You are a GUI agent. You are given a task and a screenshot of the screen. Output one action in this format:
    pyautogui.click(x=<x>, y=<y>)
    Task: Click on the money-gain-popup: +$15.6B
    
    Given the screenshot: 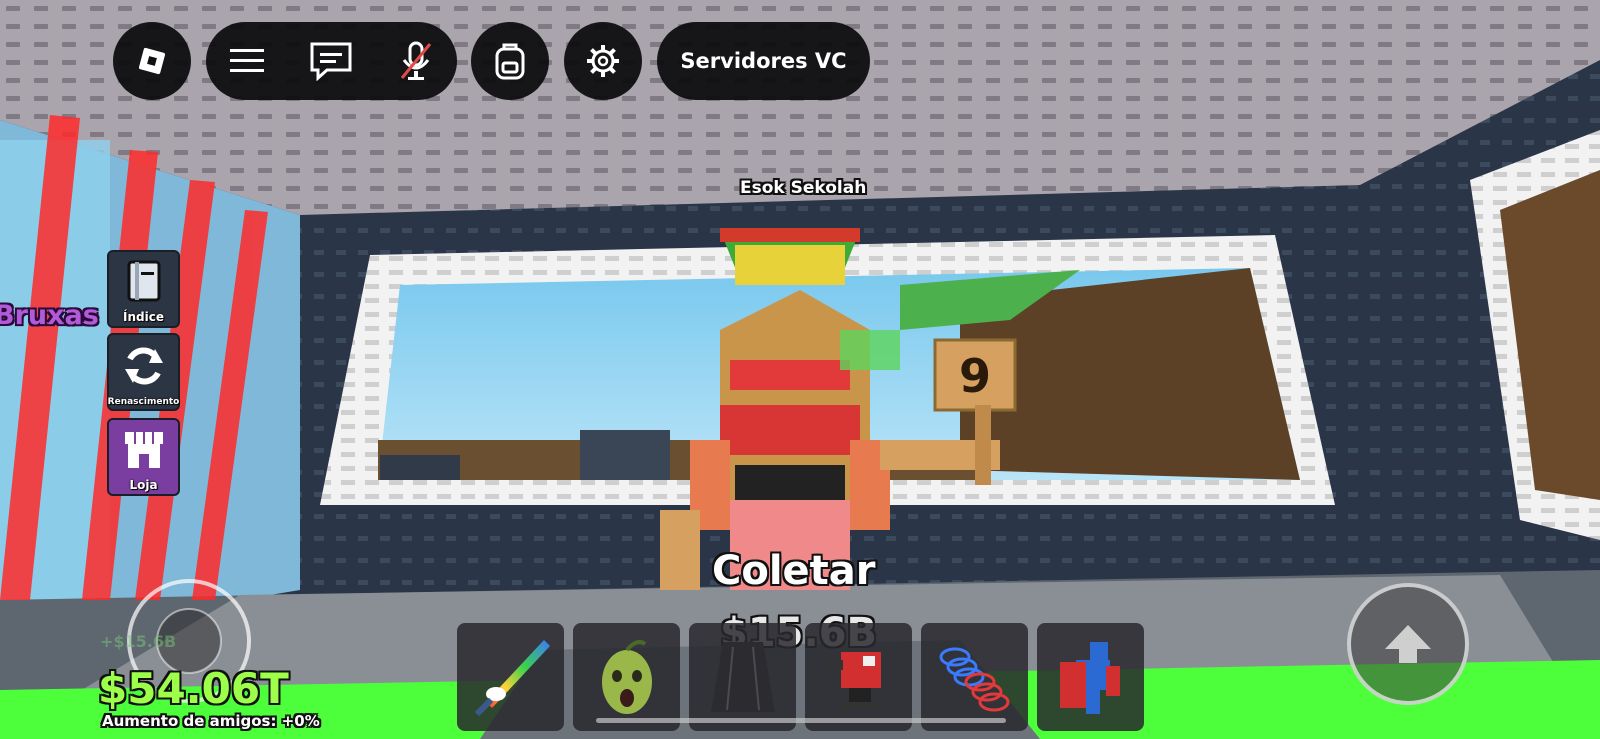 What is the action you would take?
    pyautogui.click(x=138, y=641)
    